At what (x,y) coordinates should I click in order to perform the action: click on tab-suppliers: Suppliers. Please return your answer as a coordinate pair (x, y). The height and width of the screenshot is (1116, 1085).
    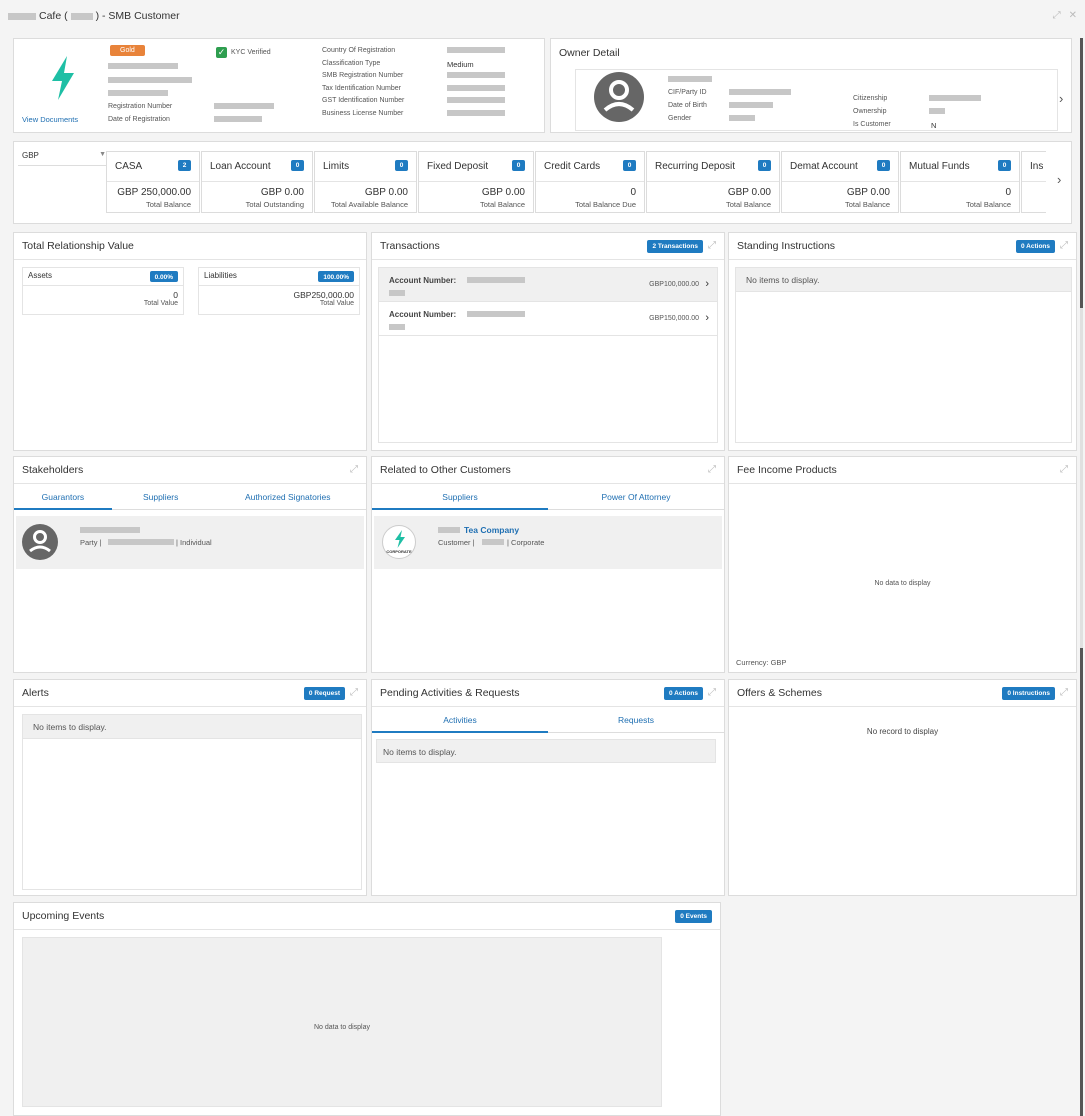
    Looking at the image, I should click on (160, 497).